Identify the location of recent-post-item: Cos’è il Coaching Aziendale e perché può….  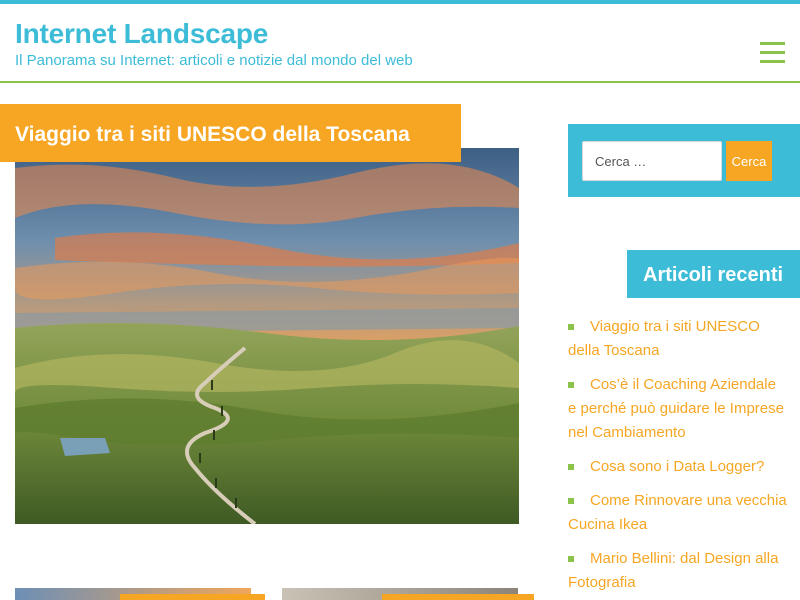
(678, 409).